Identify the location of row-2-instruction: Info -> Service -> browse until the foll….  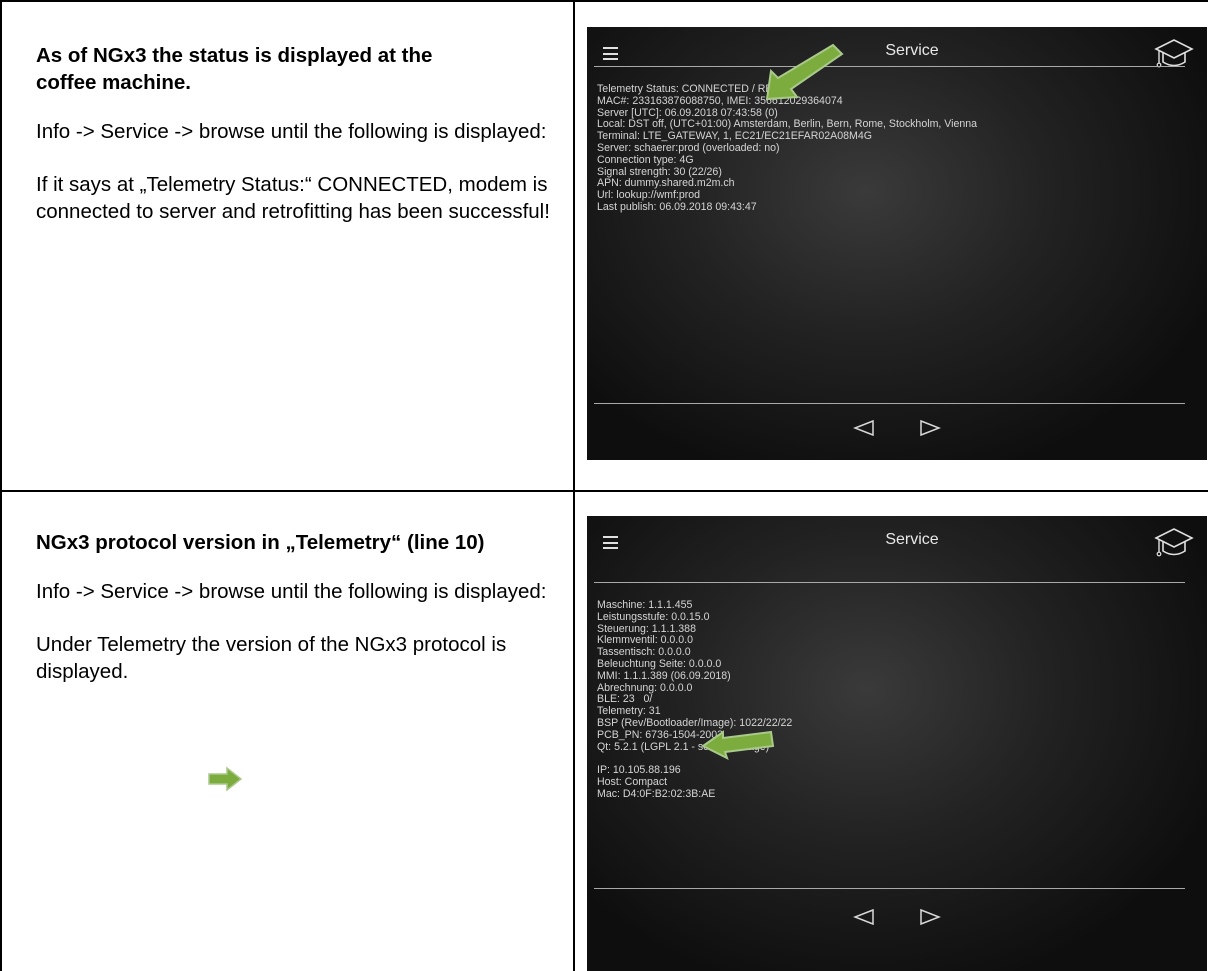
(291, 591).